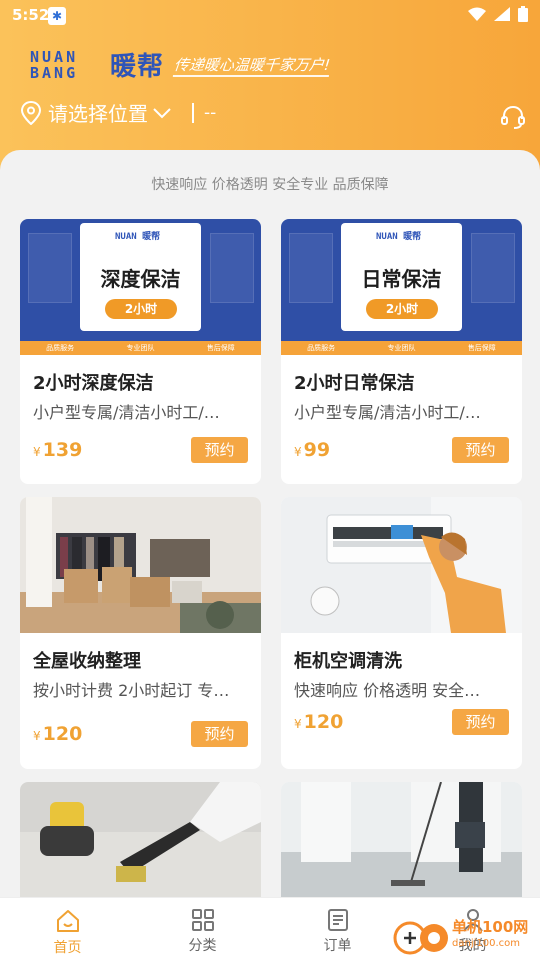 The height and width of the screenshot is (960, 540). I want to click on headset-icon, so click(513, 117).